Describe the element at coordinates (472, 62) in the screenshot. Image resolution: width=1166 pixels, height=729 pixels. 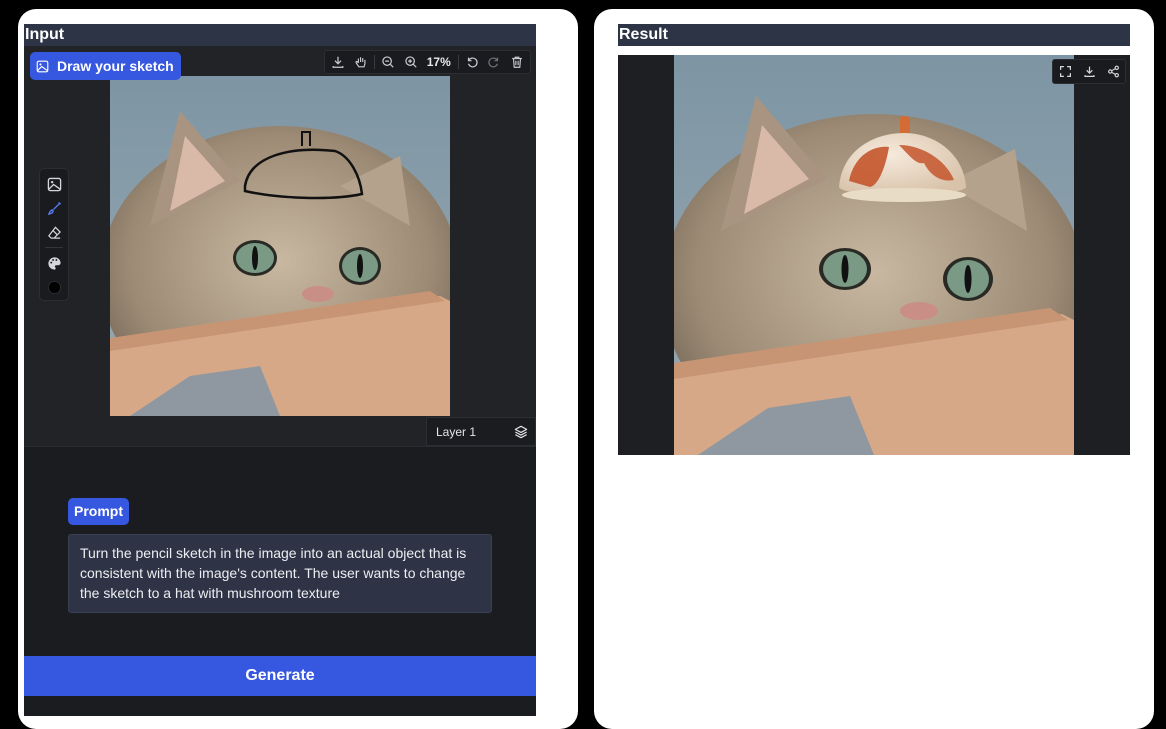
I see `undo-icon` at that location.